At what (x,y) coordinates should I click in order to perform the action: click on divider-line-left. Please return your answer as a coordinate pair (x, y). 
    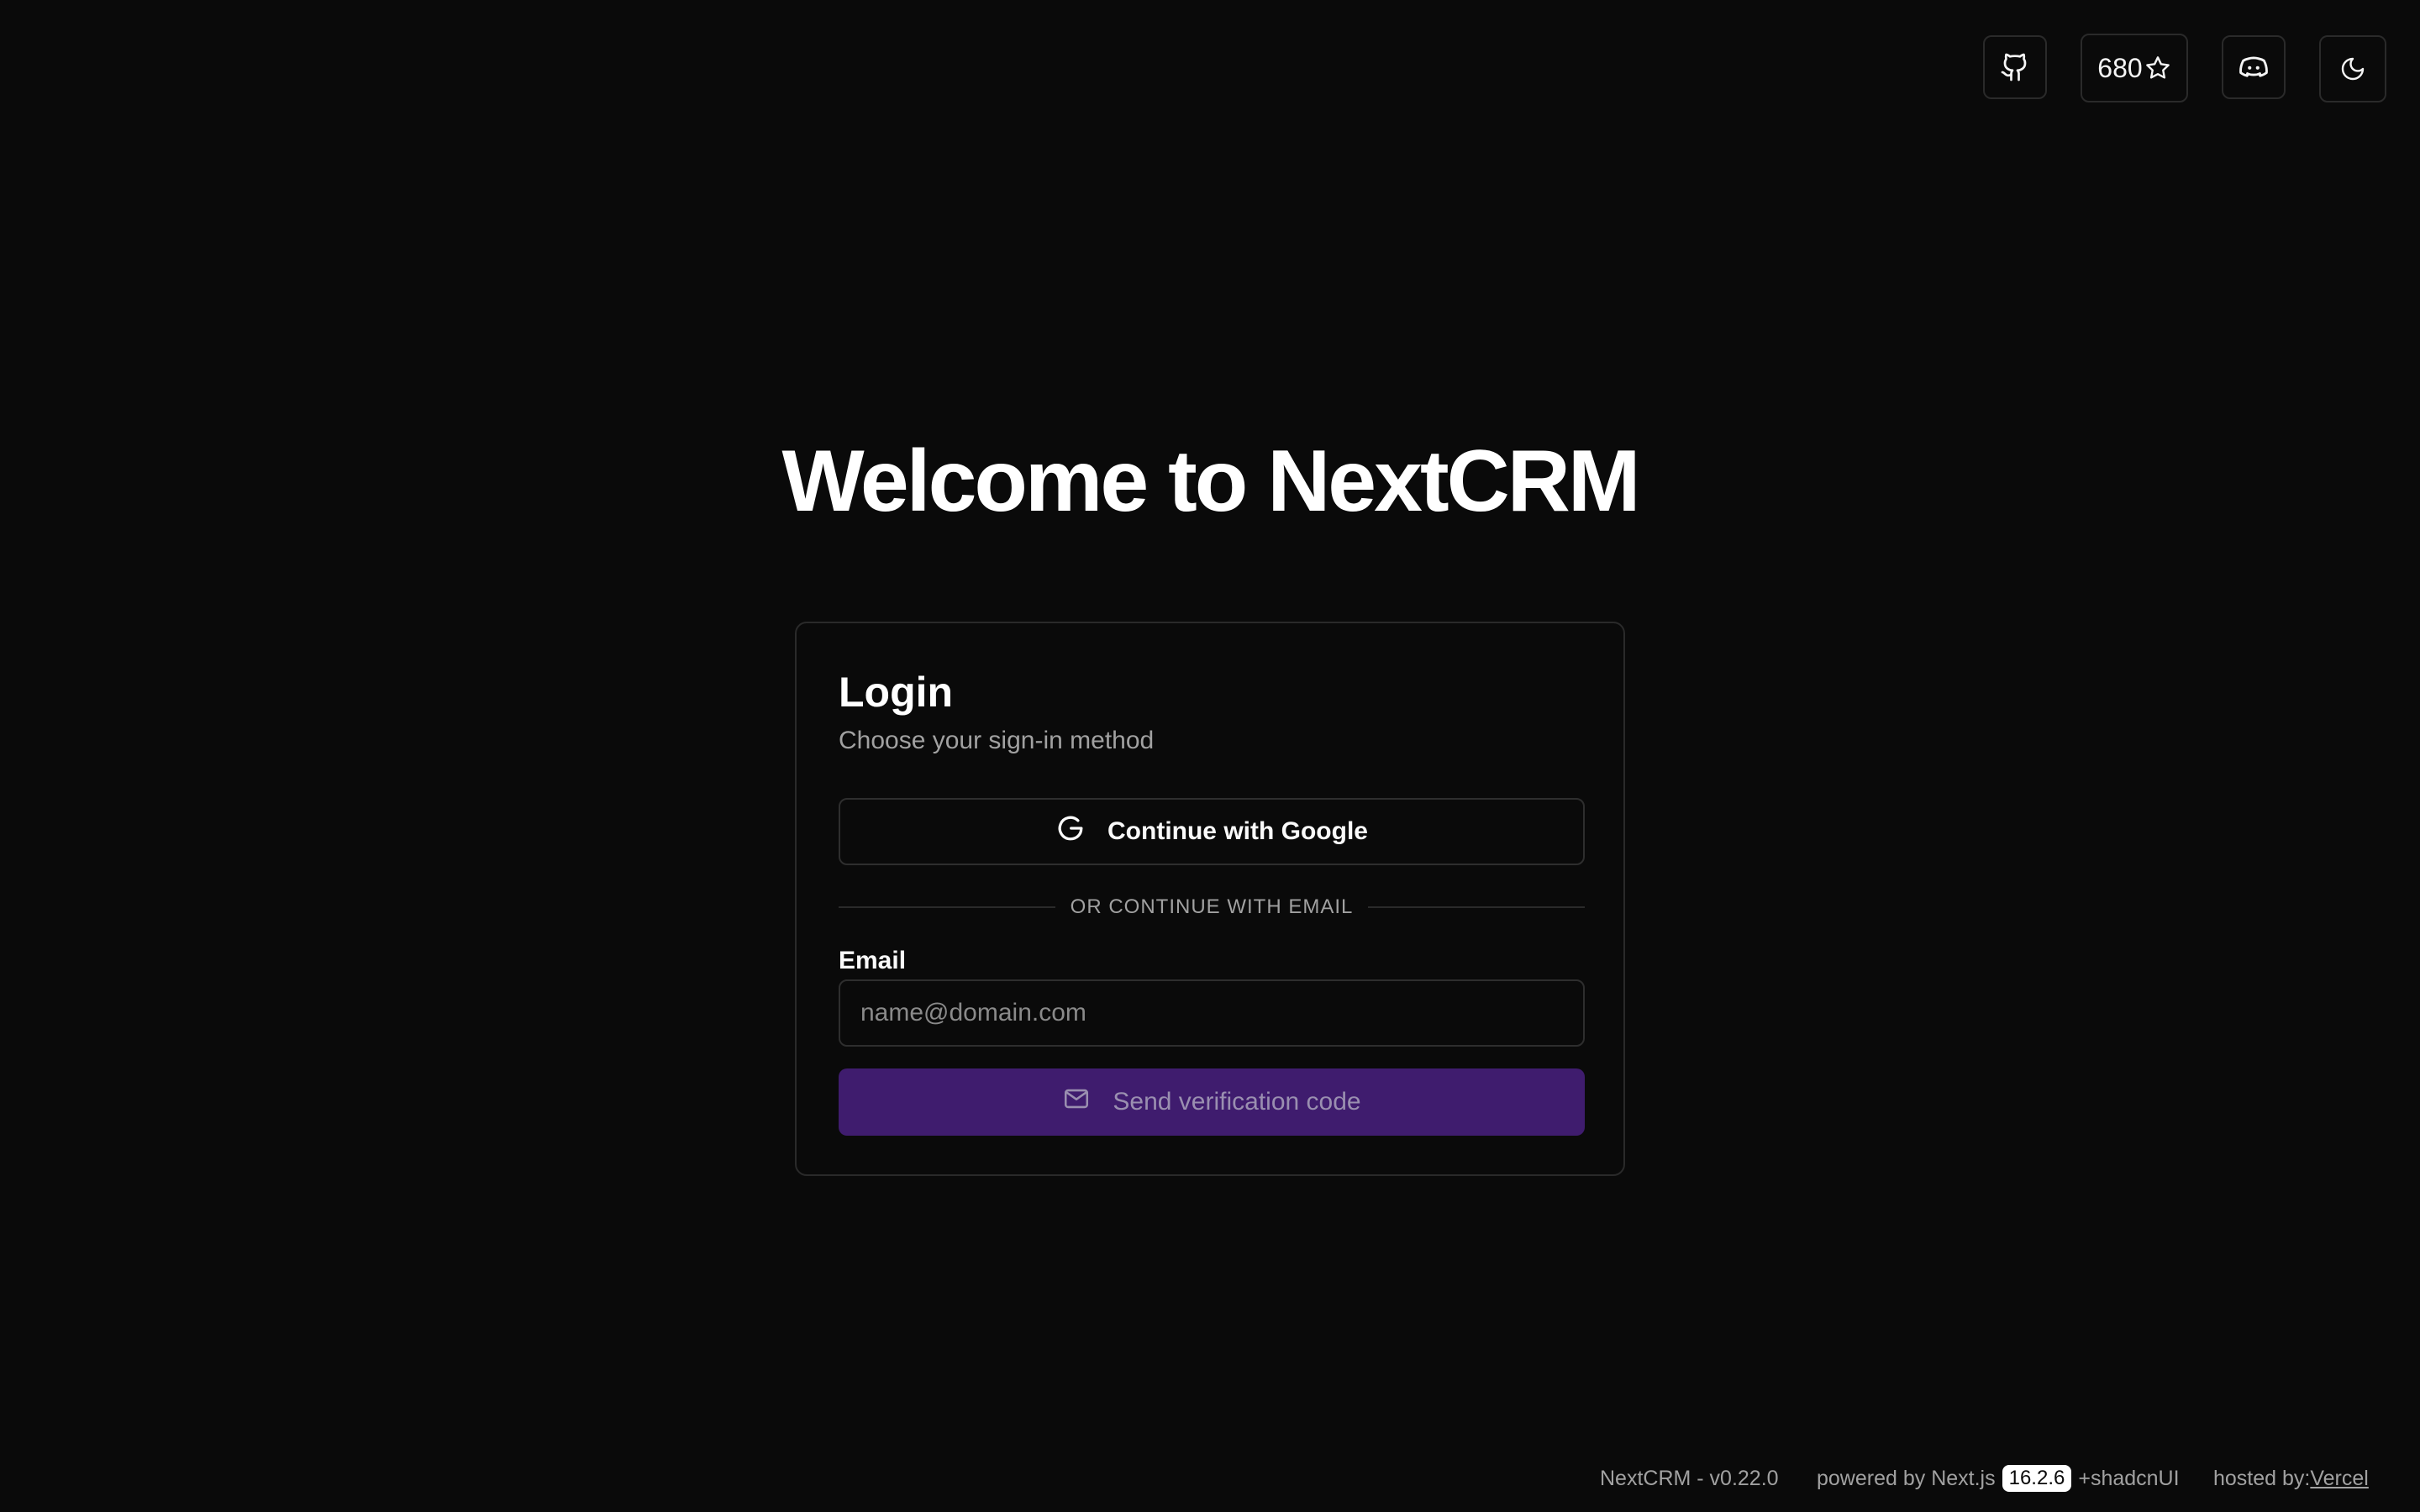
    Looking at the image, I should click on (947, 907).